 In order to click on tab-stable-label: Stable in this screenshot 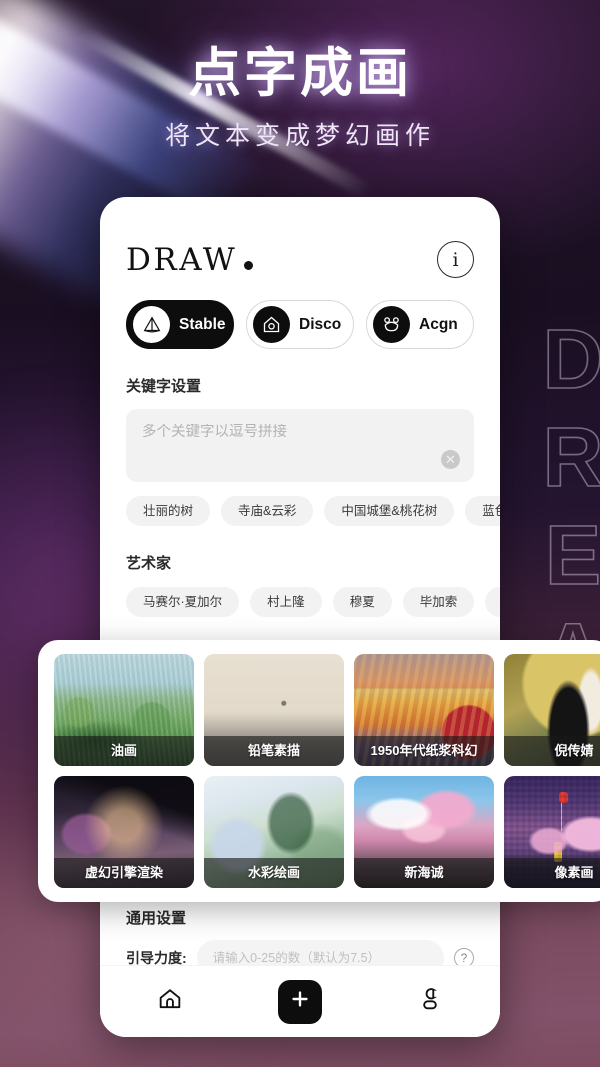, I will do `click(202, 324)`.